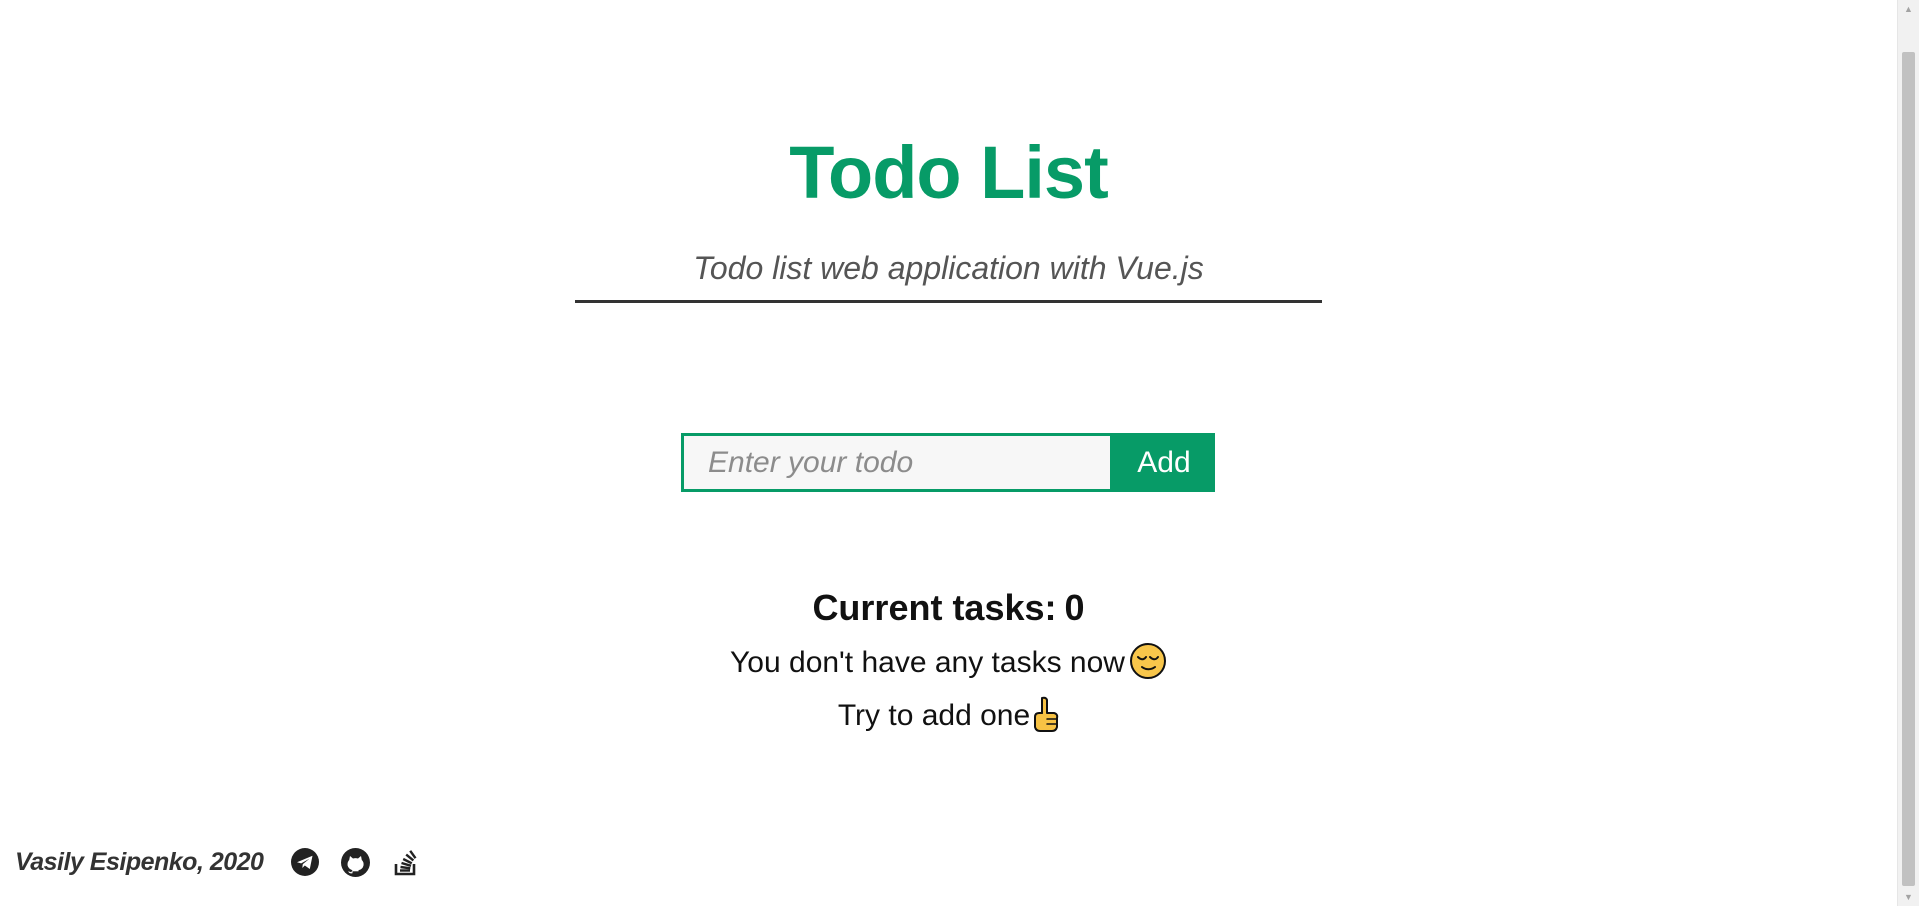 The width and height of the screenshot is (1919, 906). What do you see at coordinates (927, 662) in the screenshot?
I see `empty-state-text-1: You don't have any tasks now` at bounding box center [927, 662].